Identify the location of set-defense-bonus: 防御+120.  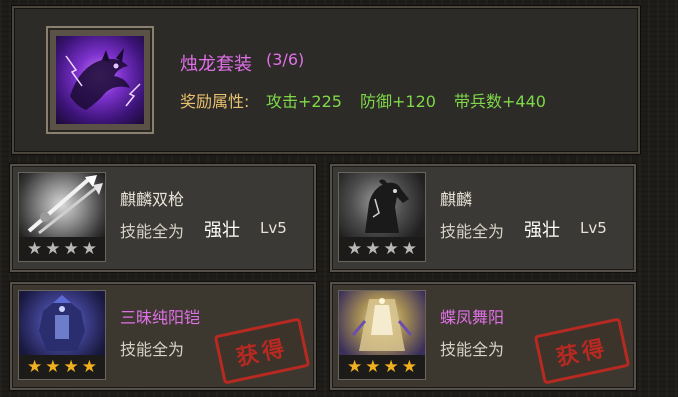
(398, 101).